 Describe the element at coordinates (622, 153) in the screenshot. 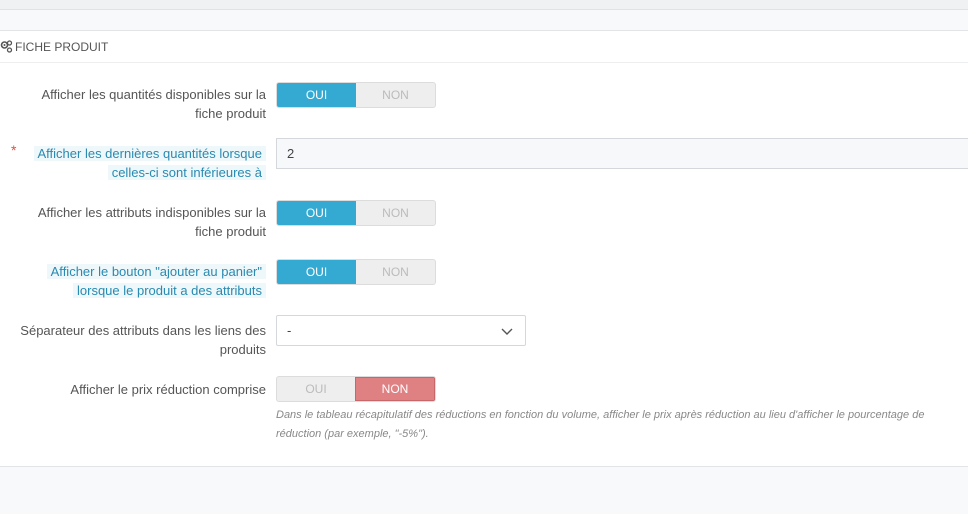

I see `last-quantities-input: 2` at that location.